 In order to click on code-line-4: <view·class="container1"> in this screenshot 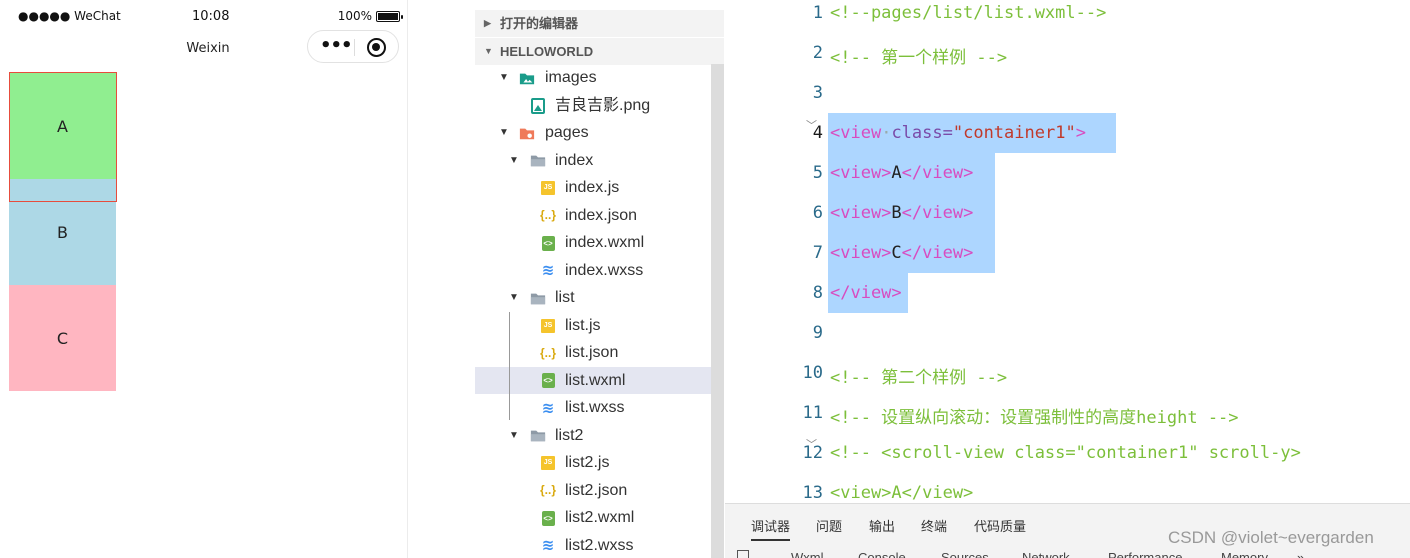, I will do `click(958, 133)`.